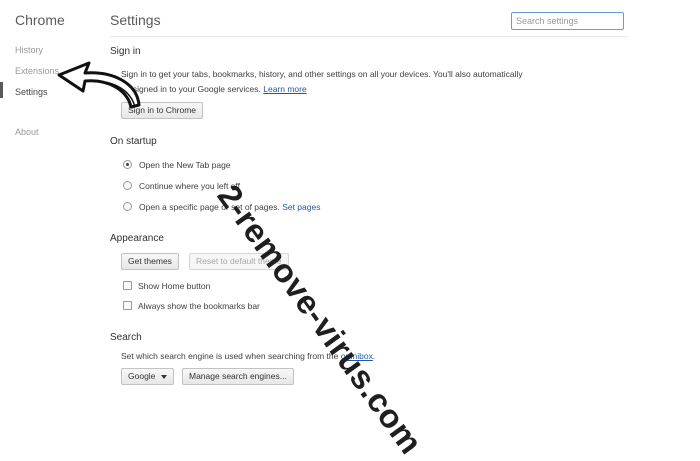 The image size is (700, 461). Describe the element at coordinates (127, 164) in the screenshot. I see `startup-option-new-tab-radio` at that location.